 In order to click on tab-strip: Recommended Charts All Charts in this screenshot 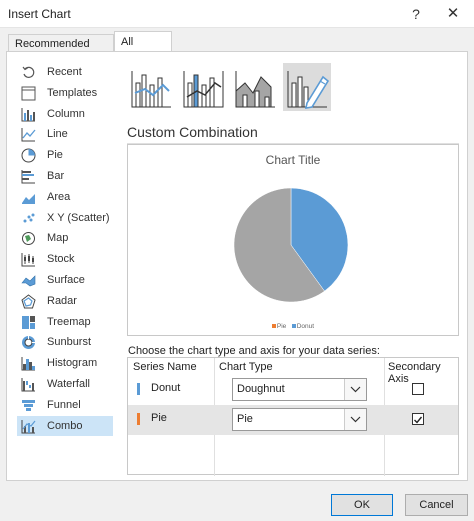, I will do `click(237, 48)`.